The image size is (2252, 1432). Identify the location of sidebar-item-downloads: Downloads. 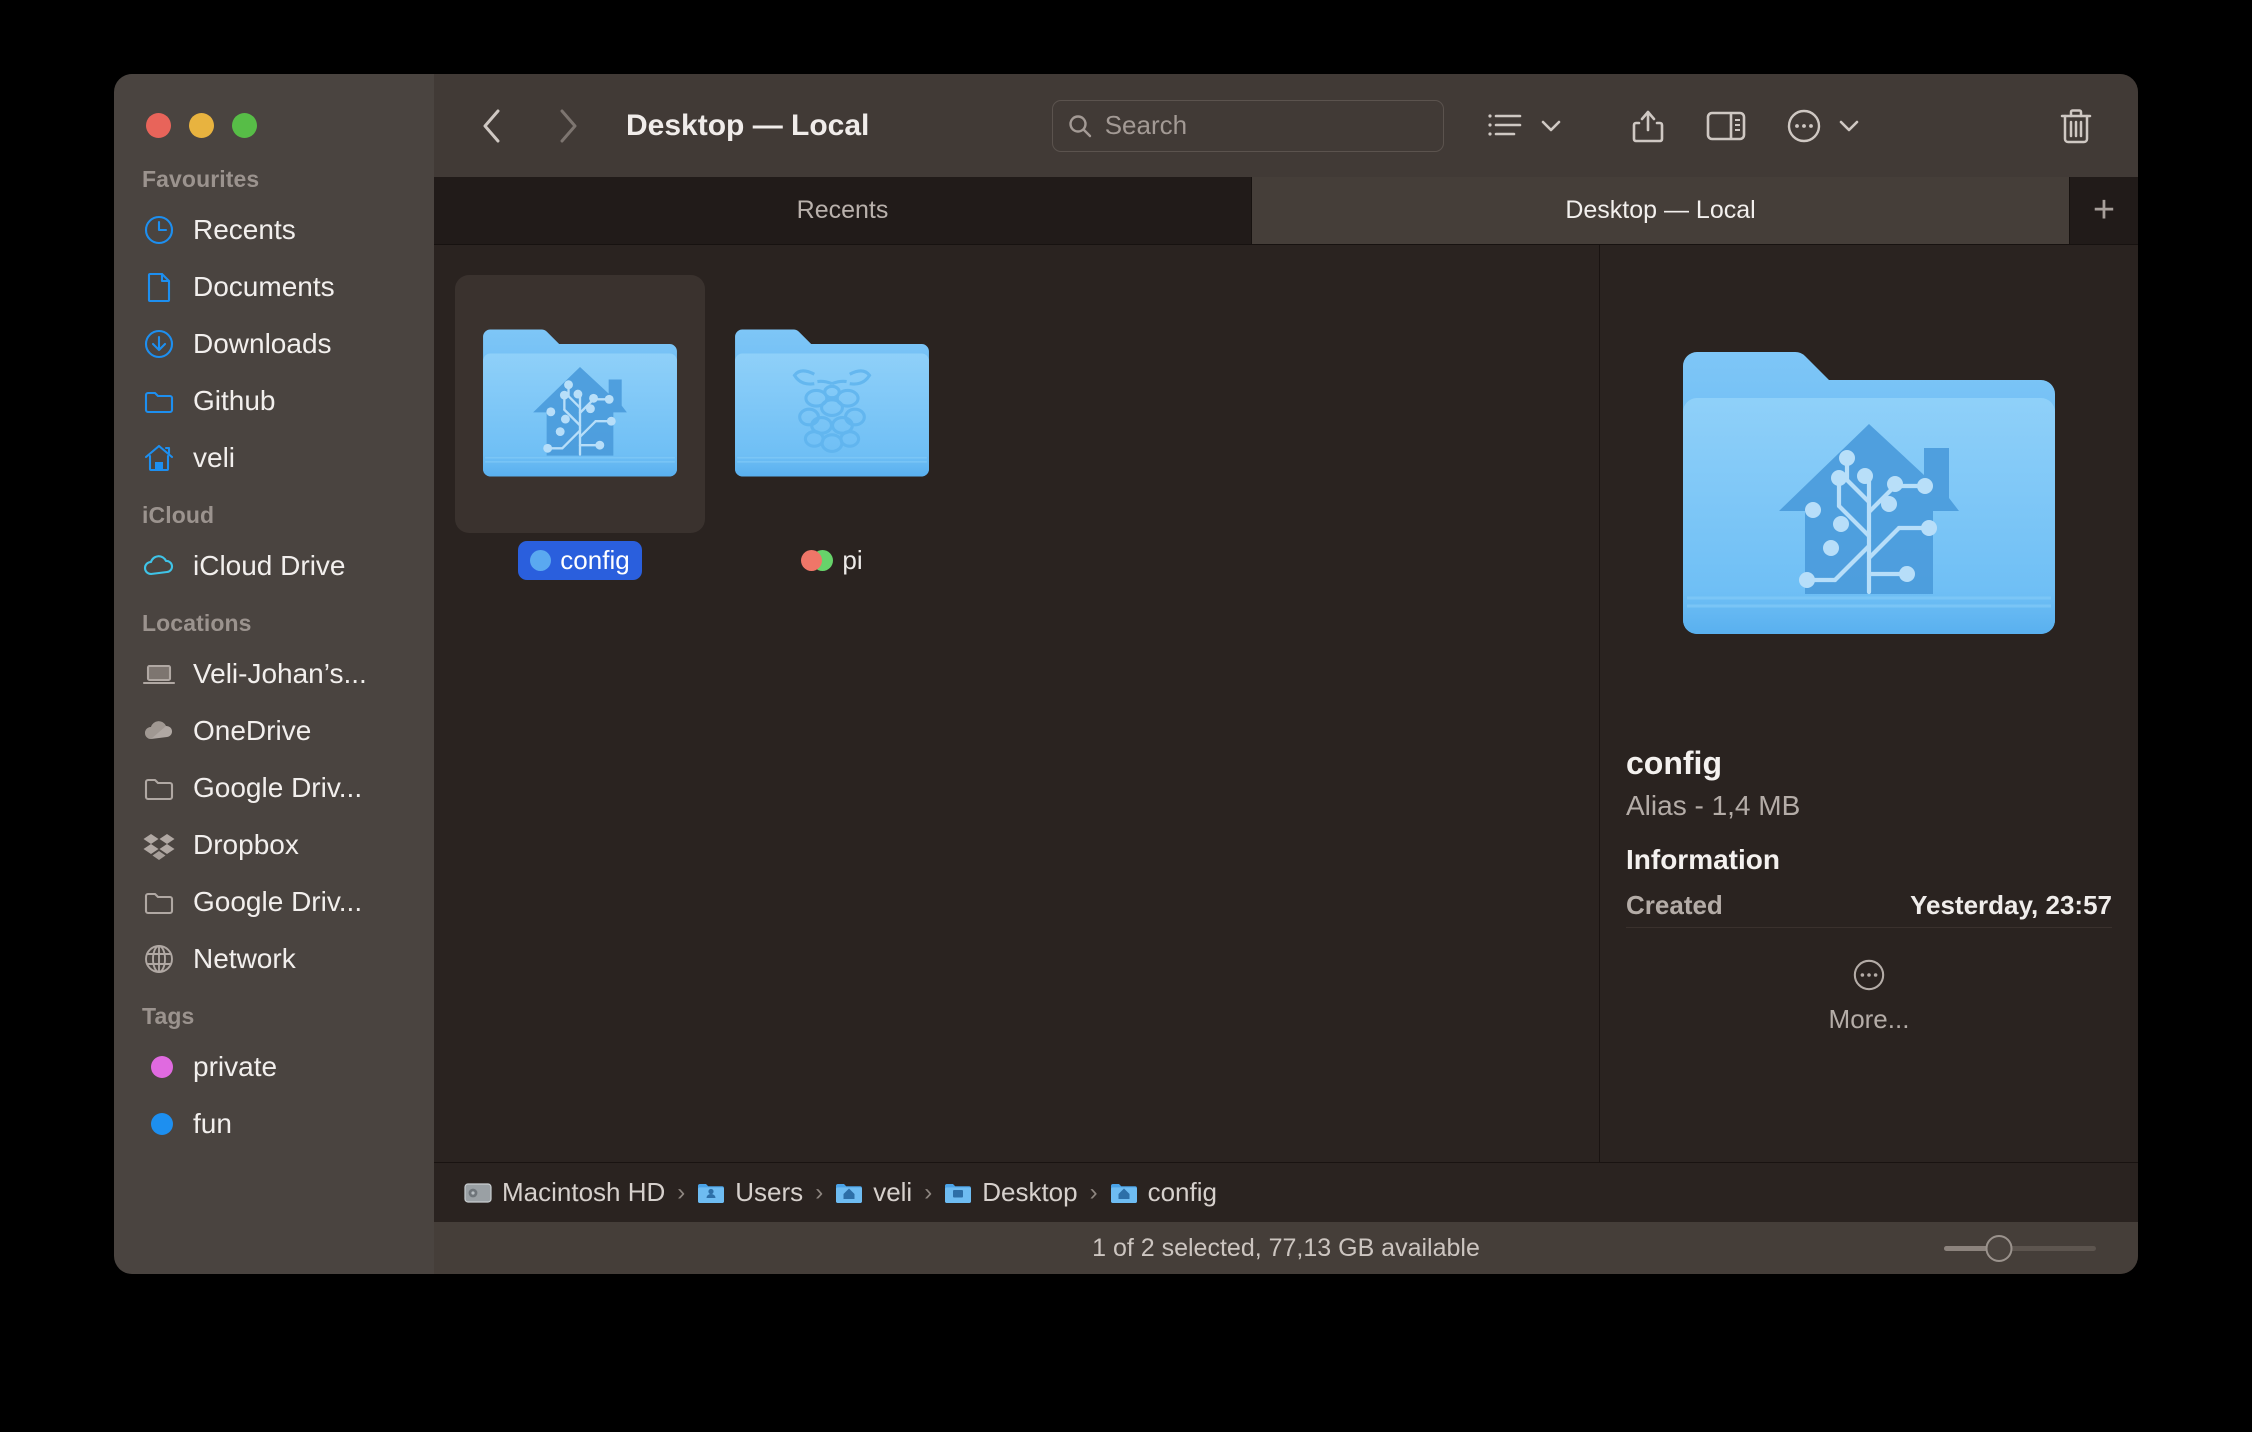
(274, 343).